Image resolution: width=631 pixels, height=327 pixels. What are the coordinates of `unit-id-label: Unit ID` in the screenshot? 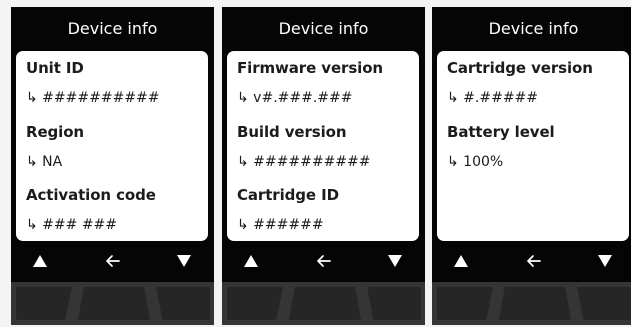 It's located at (55, 68).